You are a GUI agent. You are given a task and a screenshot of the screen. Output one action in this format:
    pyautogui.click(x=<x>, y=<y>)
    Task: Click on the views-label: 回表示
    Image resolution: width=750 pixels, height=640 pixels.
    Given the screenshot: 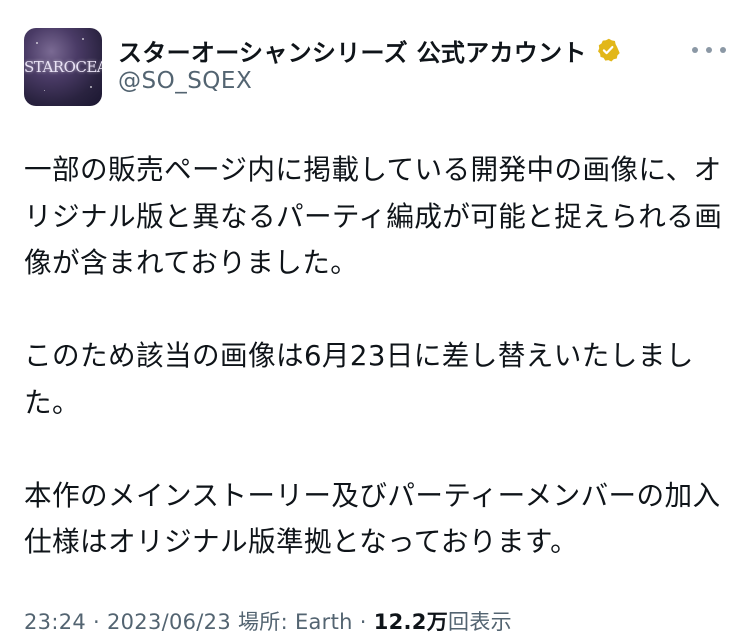 What is the action you would take?
    pyautogui.click(x=480, y=622)
    